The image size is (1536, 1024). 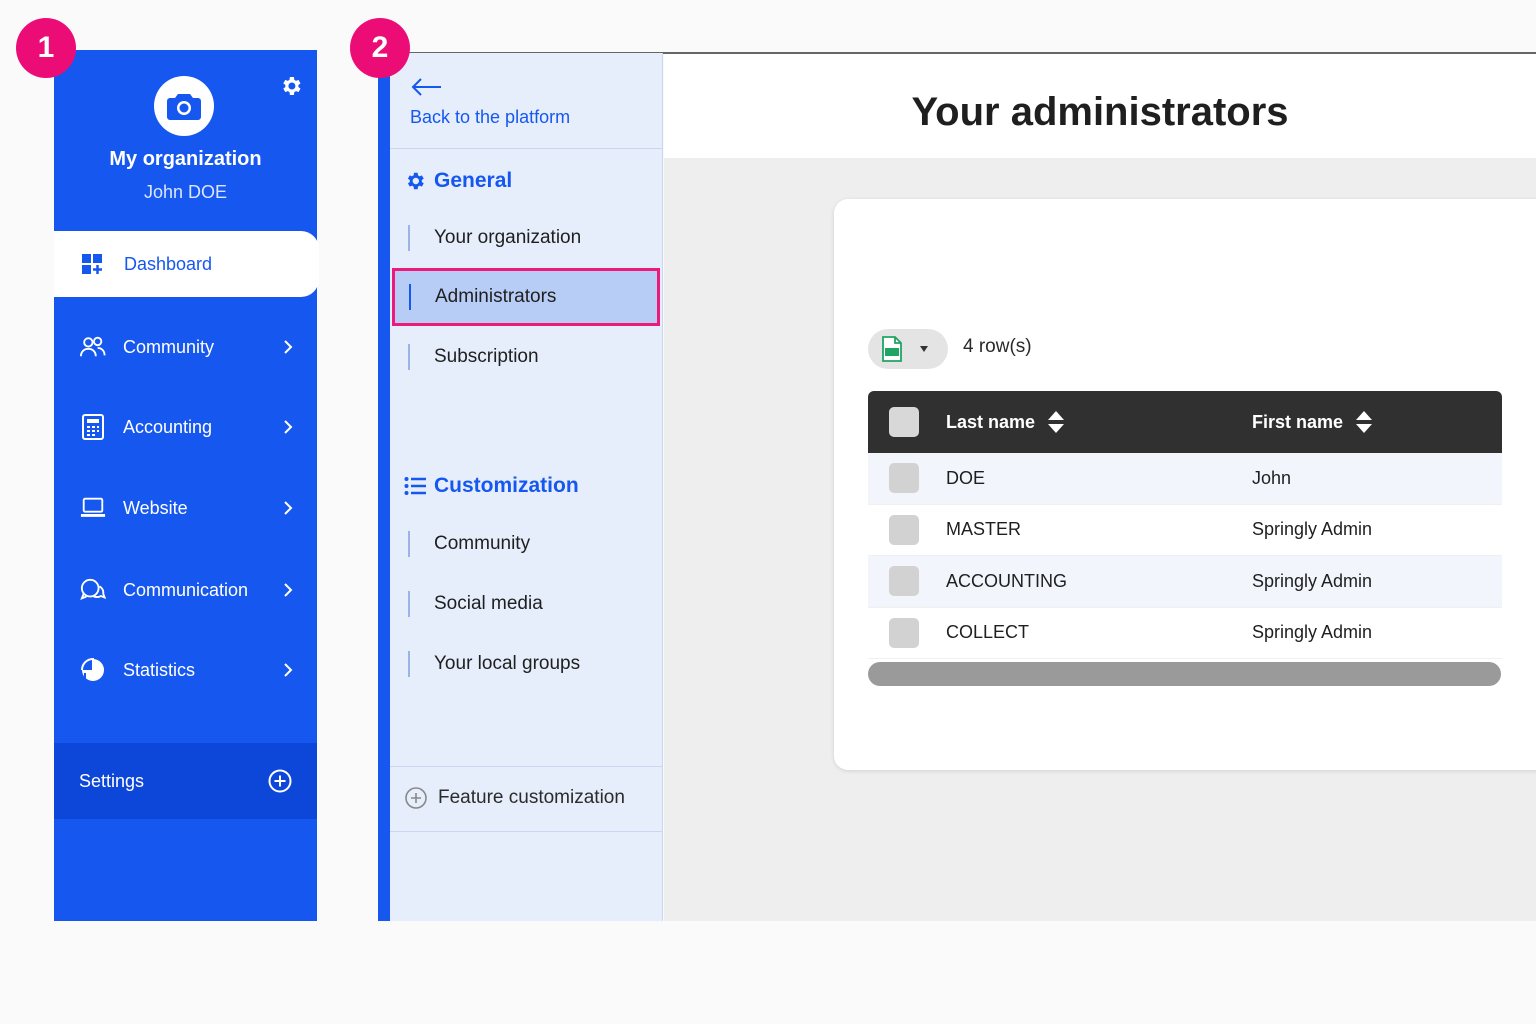 I want to click on user-name: John DOE, so click(x=185, y=192).